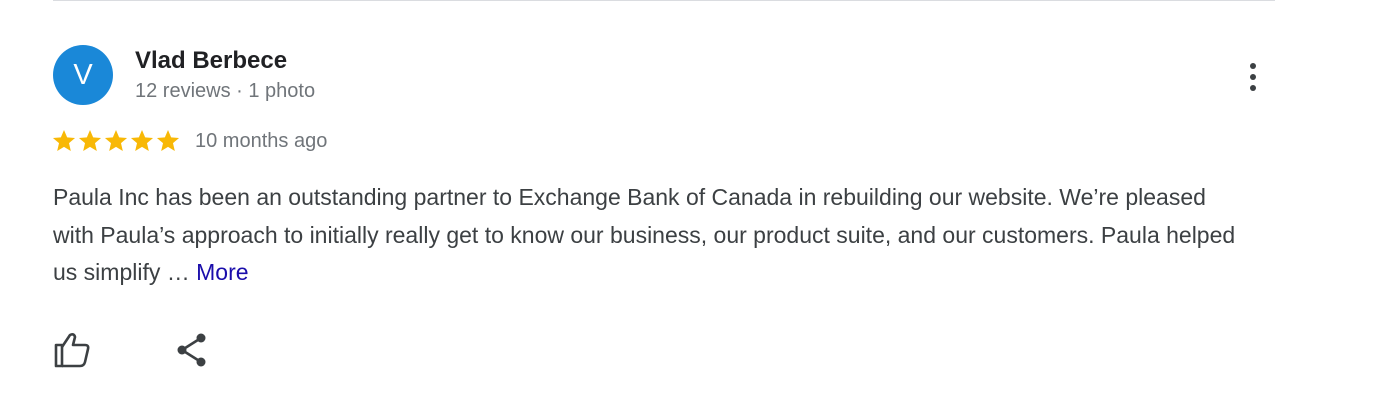 The height and width of the screenshot is (406, 1377). I want to click on star-rating, so click(116, 141).